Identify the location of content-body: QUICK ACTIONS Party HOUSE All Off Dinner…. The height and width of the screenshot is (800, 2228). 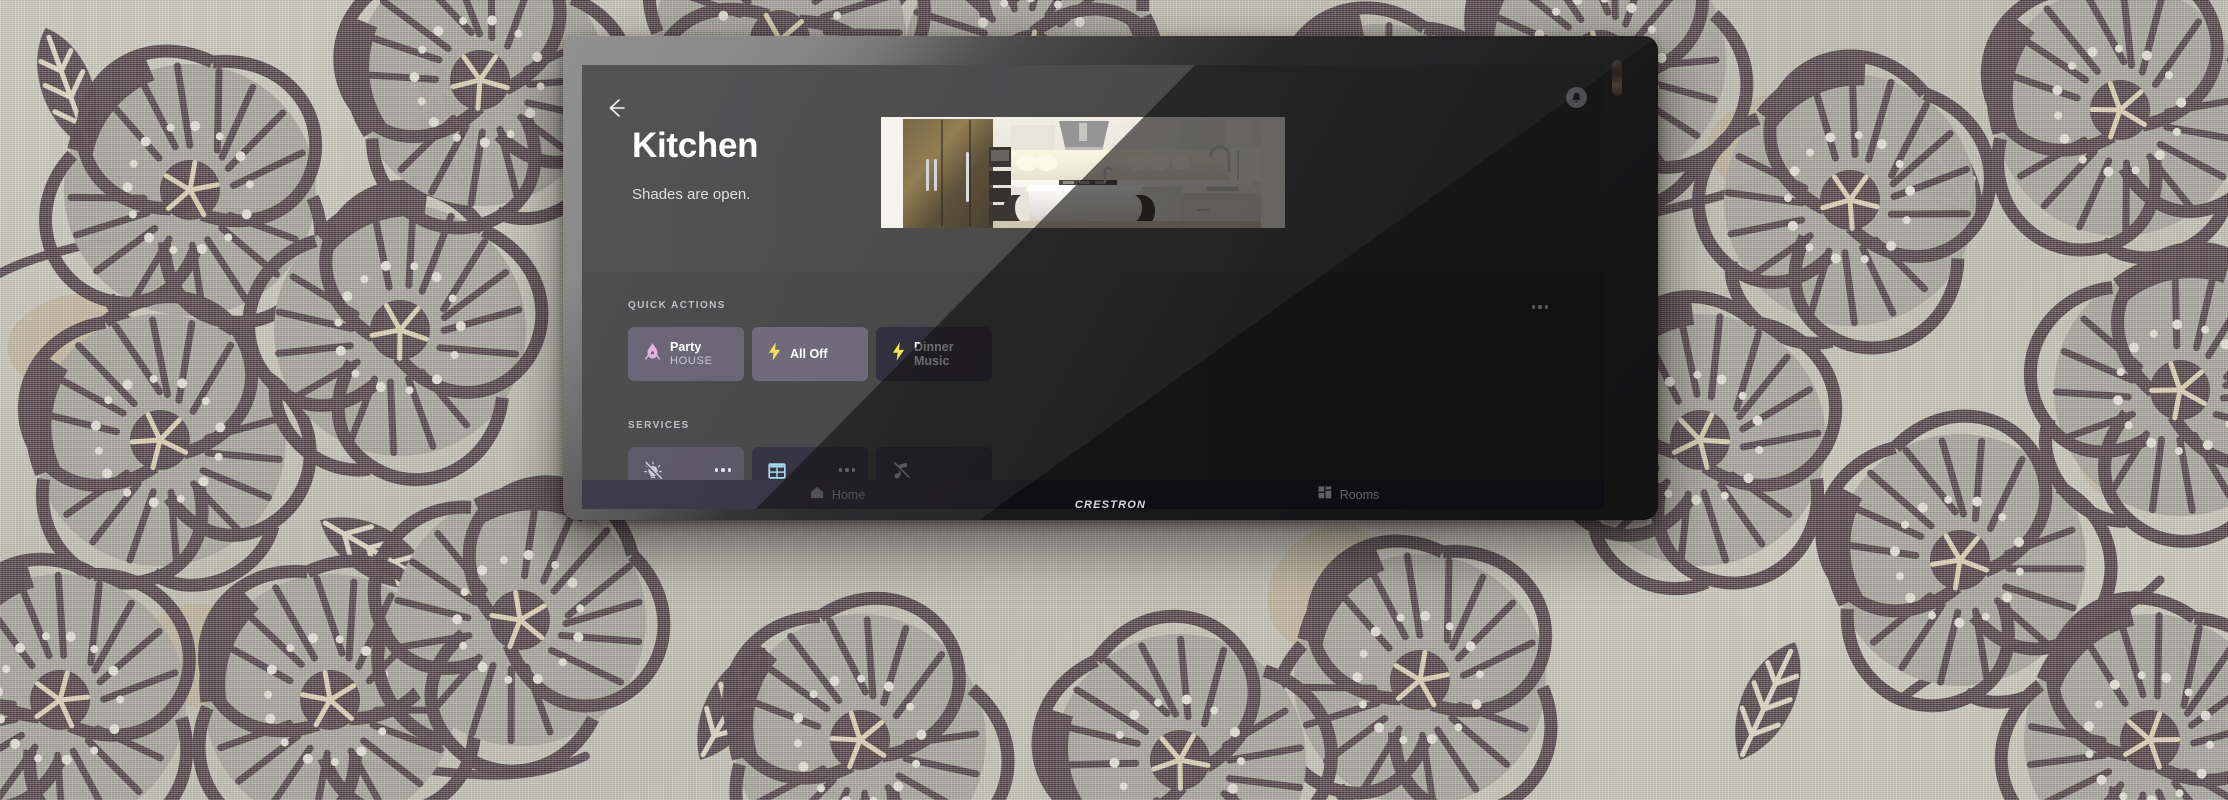
(1093, 390).